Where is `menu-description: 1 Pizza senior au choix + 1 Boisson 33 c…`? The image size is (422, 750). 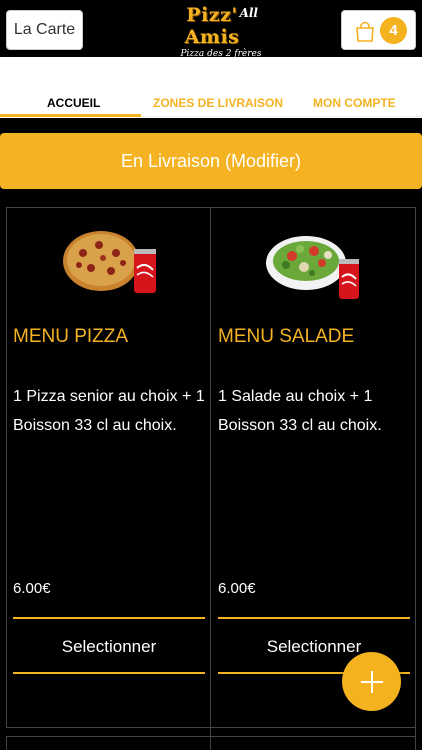
menu-description: 1 Pizza senior au choix + 1 Boisson 33 c… is located at coordinates (109, 411).